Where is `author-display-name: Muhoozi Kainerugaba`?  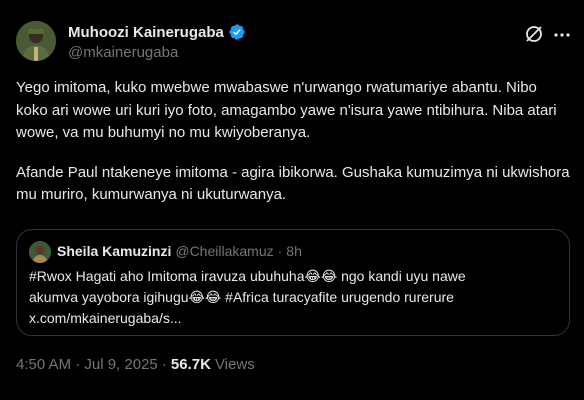 author-display-name: Muhoozi Kainerugaba is located at coordinates (146, 32).